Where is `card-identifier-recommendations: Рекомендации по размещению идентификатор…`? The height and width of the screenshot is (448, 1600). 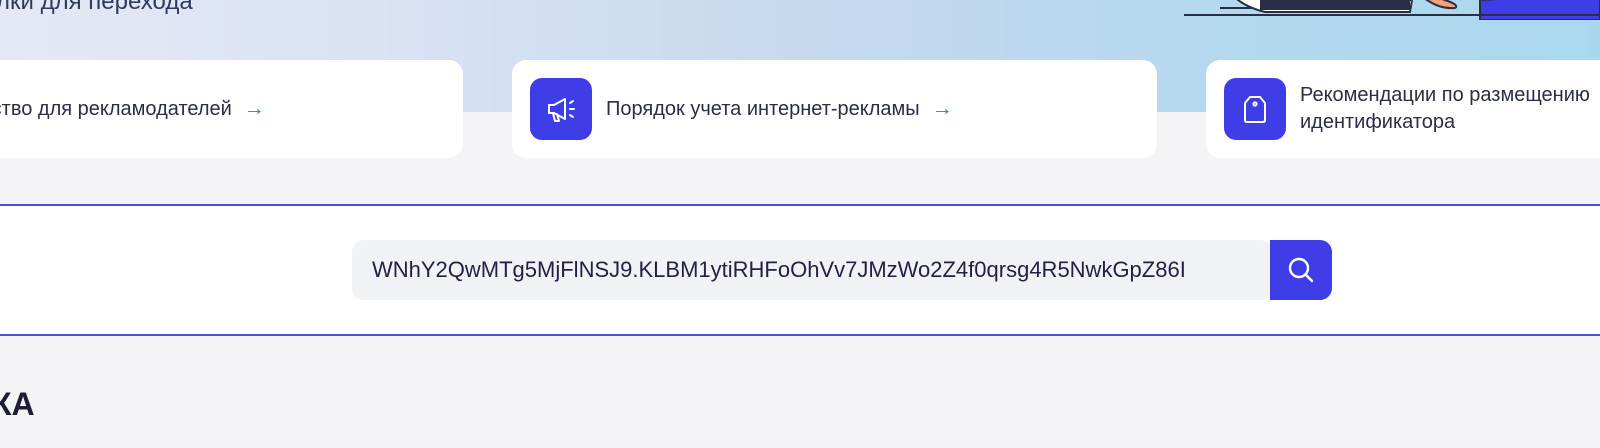
card-identifier-recommendations: Рекомендации по размещению идентификатор… is located at coordinates (1403, 109).